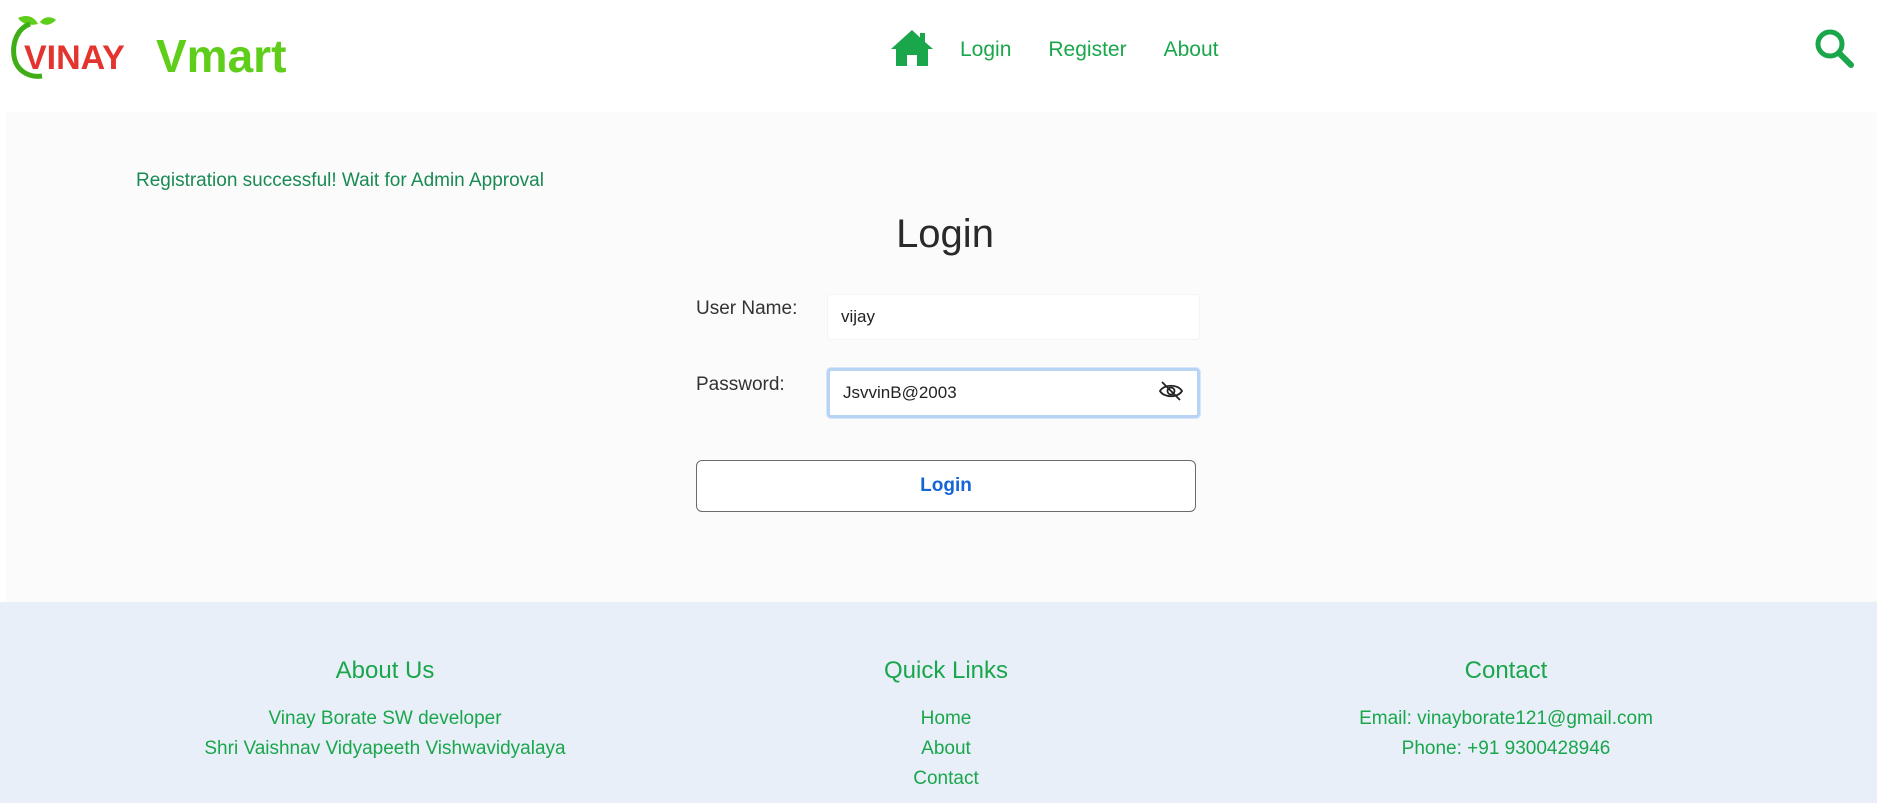 The width and height of the screenshot is (1877, 803). I want to click on username-input: vijay, so click(1013, 317).